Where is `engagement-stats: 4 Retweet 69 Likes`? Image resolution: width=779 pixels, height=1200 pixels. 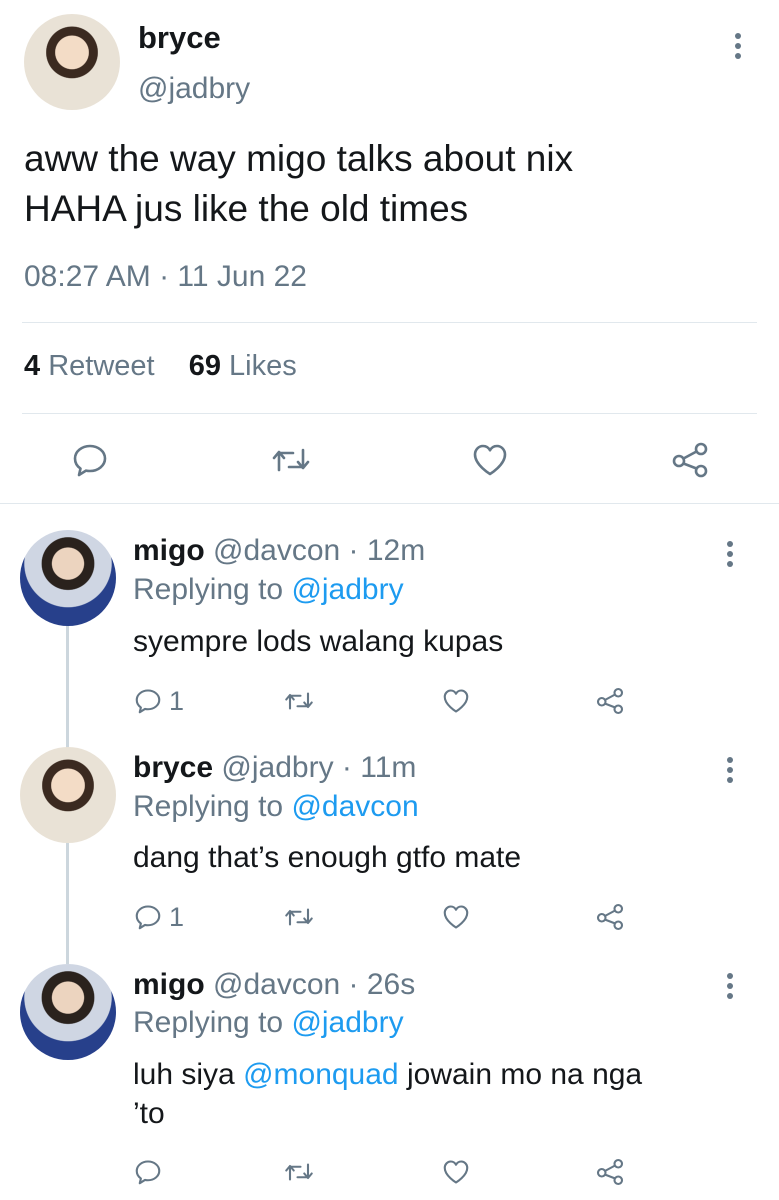 engagement-stats: 4 Retweet 69 Likes is located at coordinates (160, 366).